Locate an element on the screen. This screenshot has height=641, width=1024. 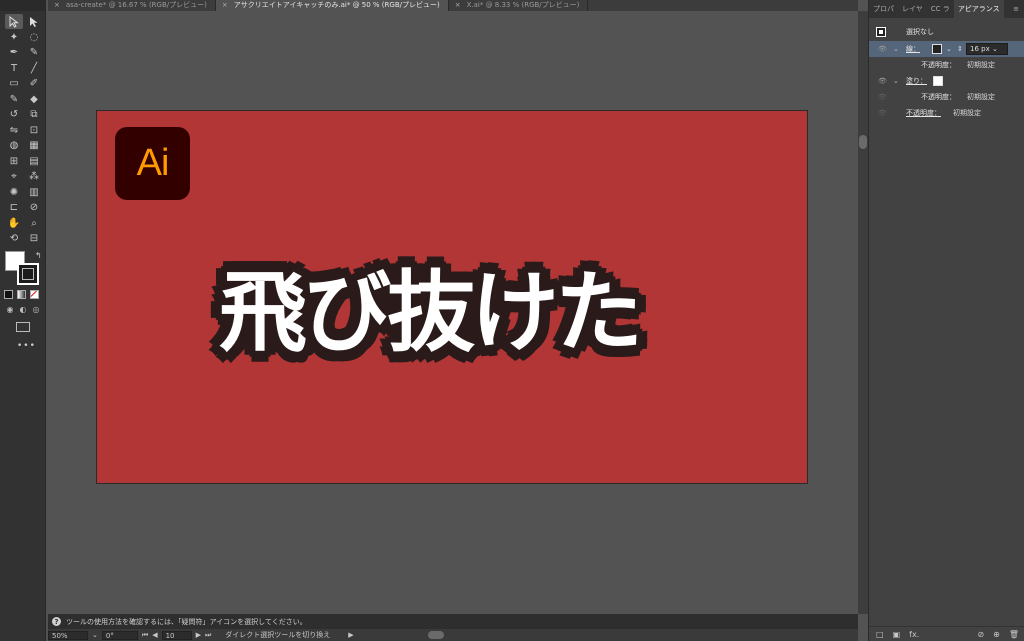
stroke-stepper-icon: ⇕ is located at coordinates (960, 49).